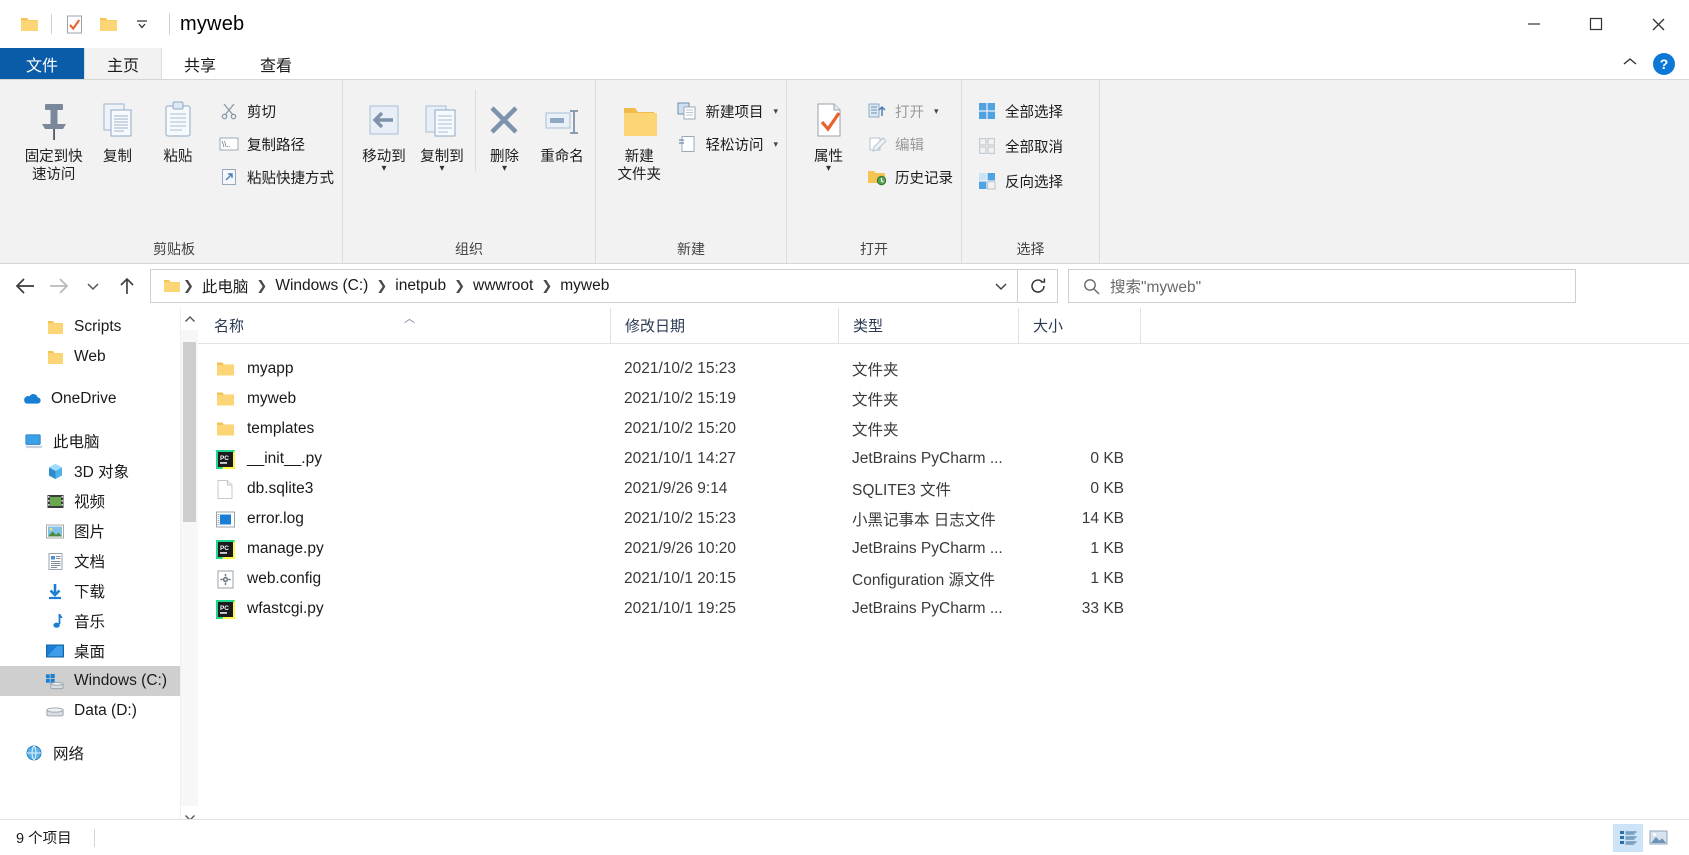 The width and height of the screenshot is (1689, 855). I want to click on easy-access-label: 轻松访问, so click(734, 145).